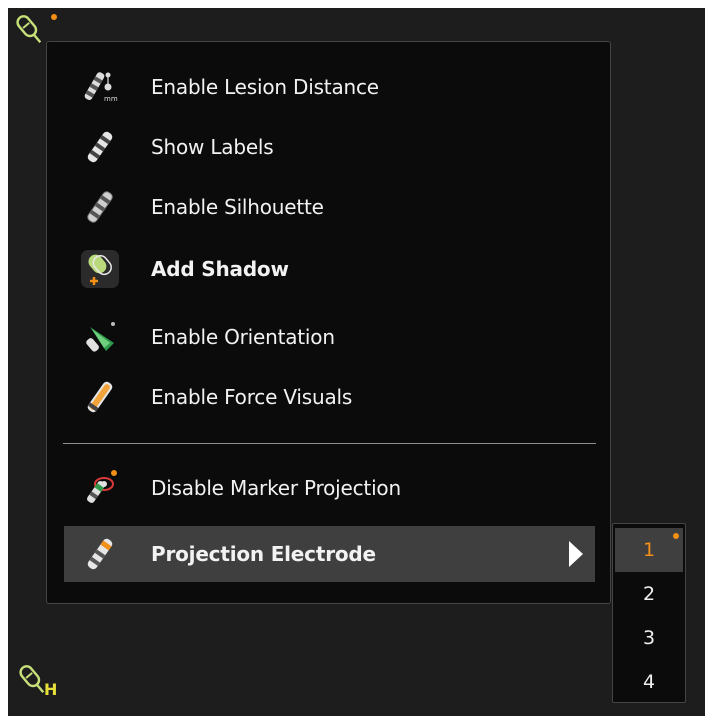 Image resolution: width=705 pixels, height=716 pixels. Describe the element at coordinates (100, 147) in the screenshot. I see `labels-icon` at that location.